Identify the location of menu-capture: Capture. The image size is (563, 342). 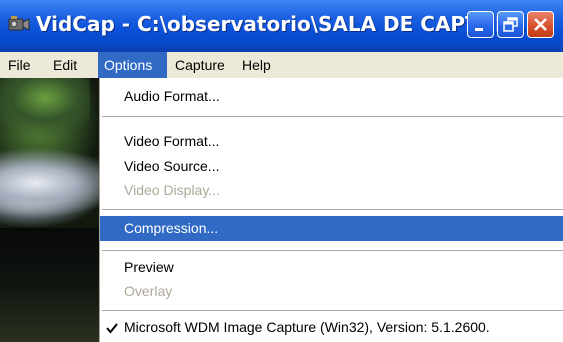
(200, 65).